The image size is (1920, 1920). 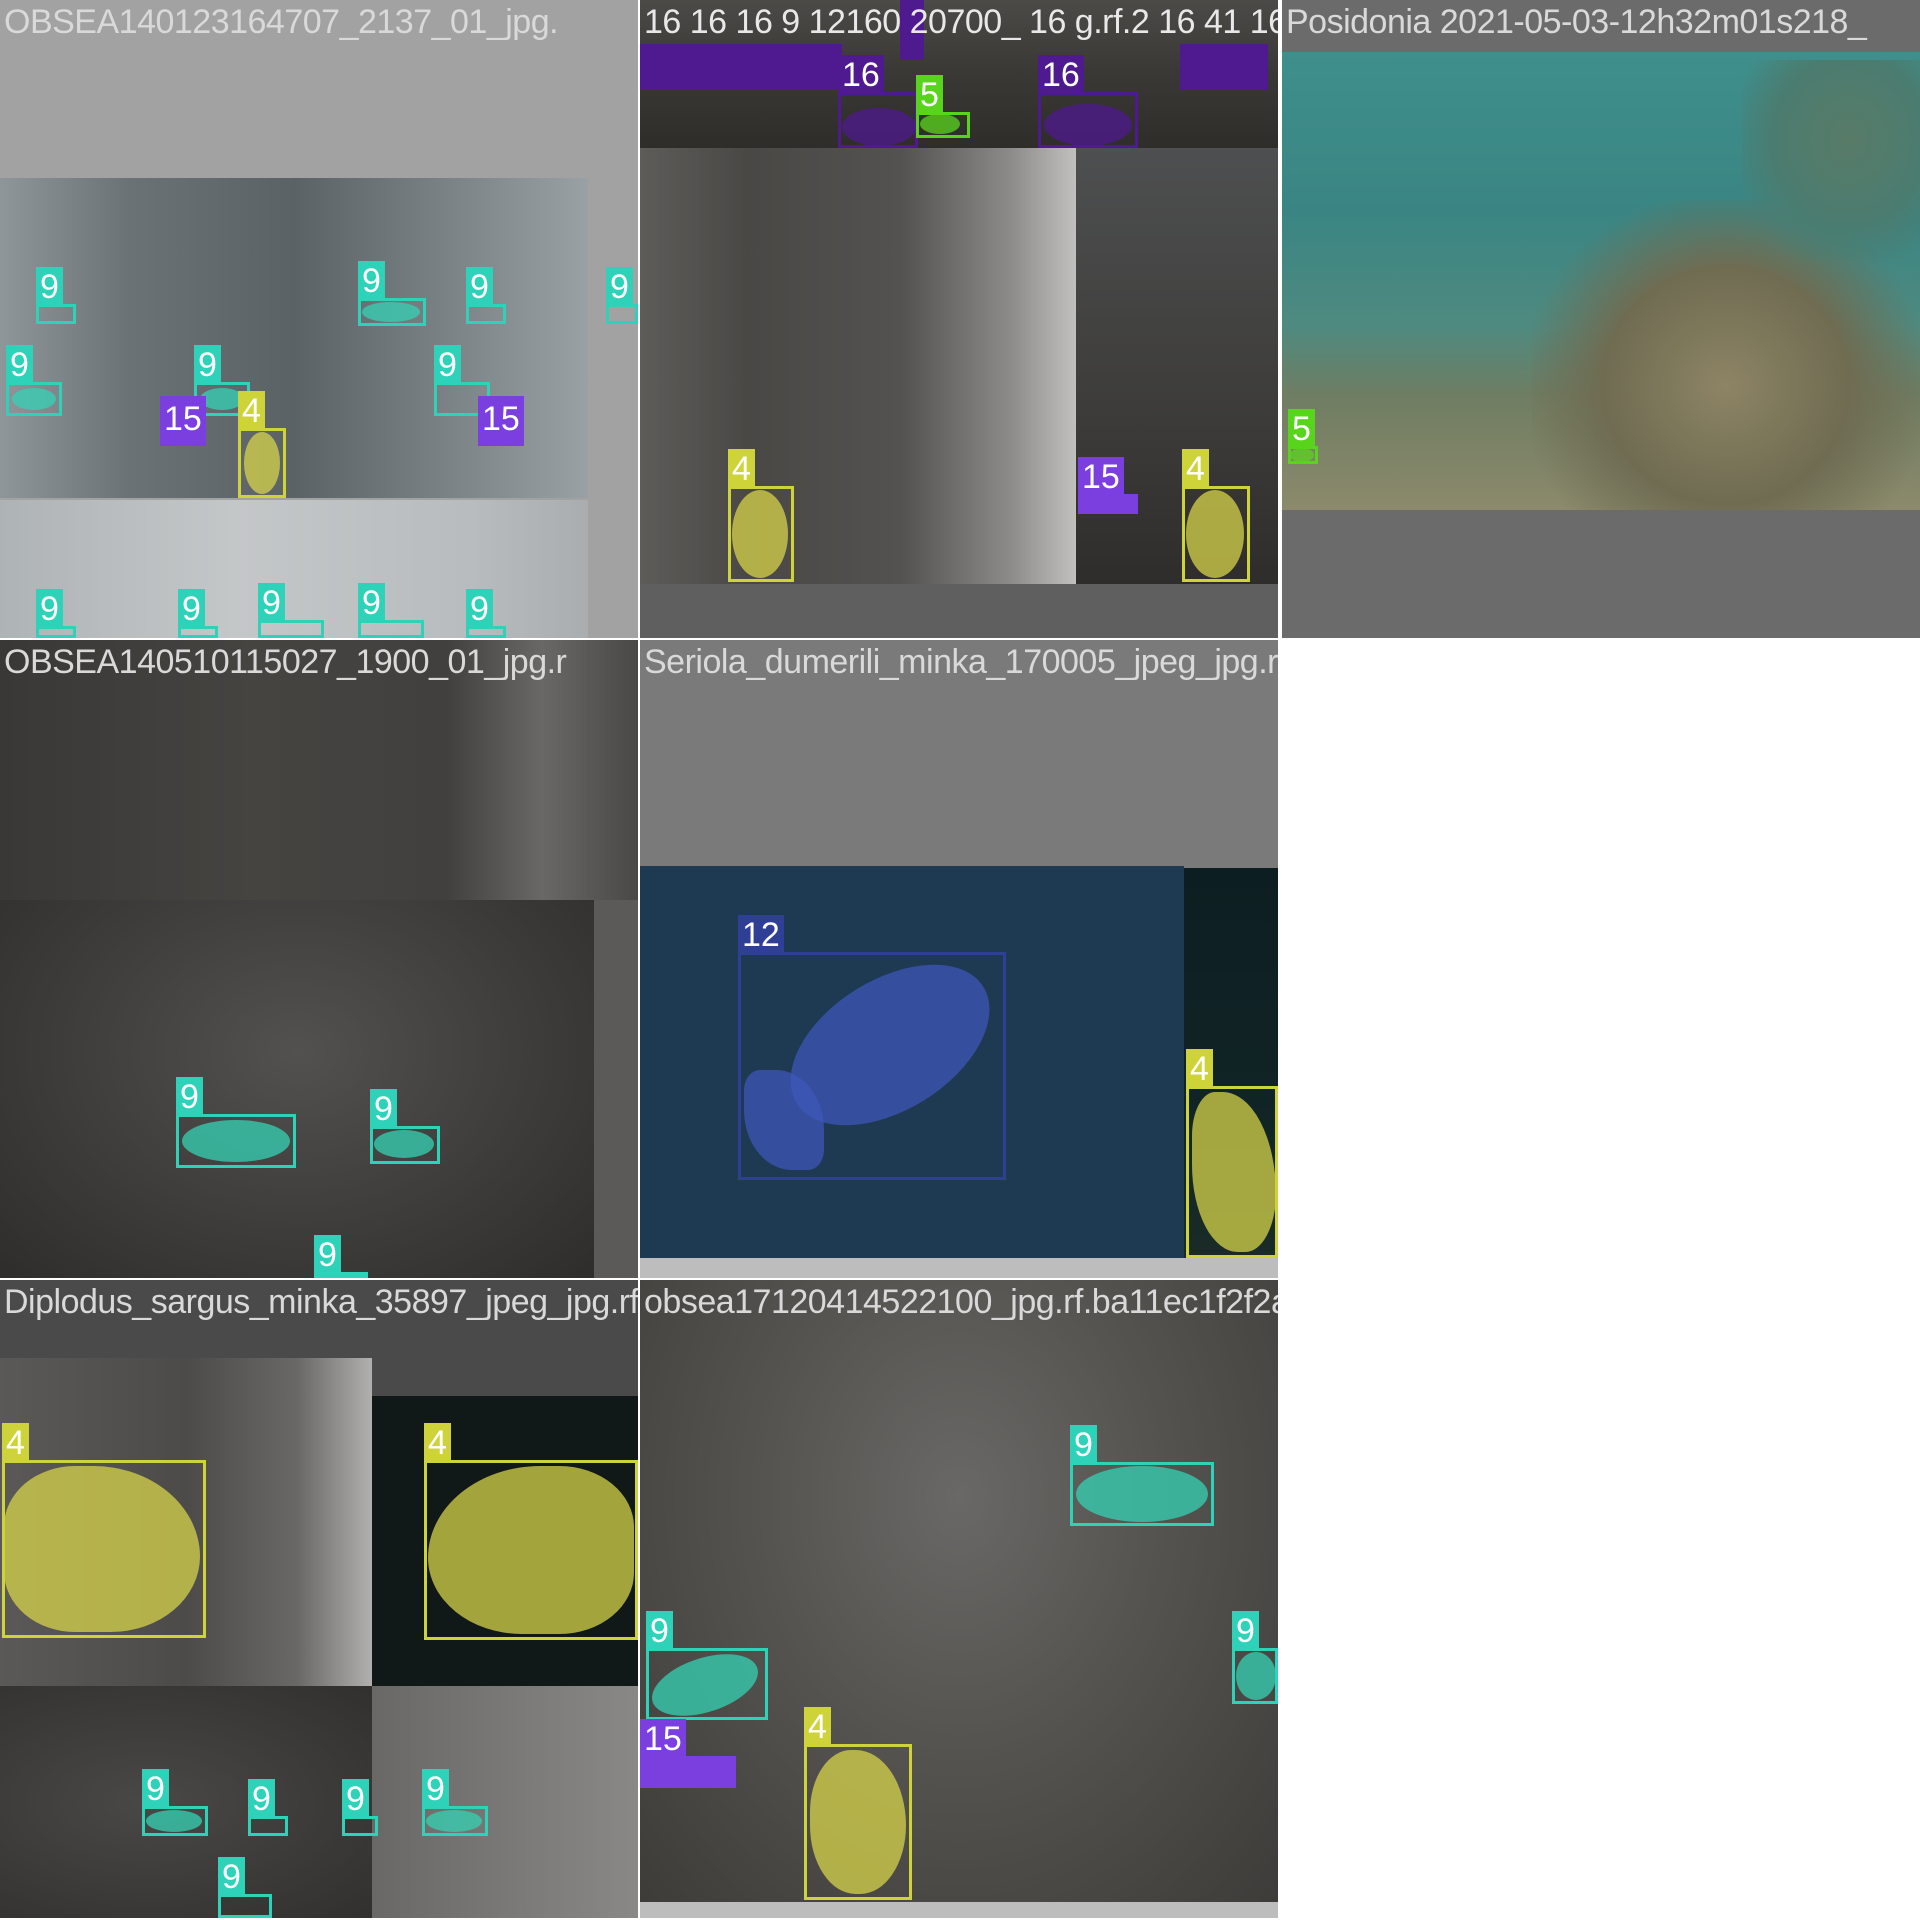 I want to click on photo-bottom-right, so click(x=505, y=1802).